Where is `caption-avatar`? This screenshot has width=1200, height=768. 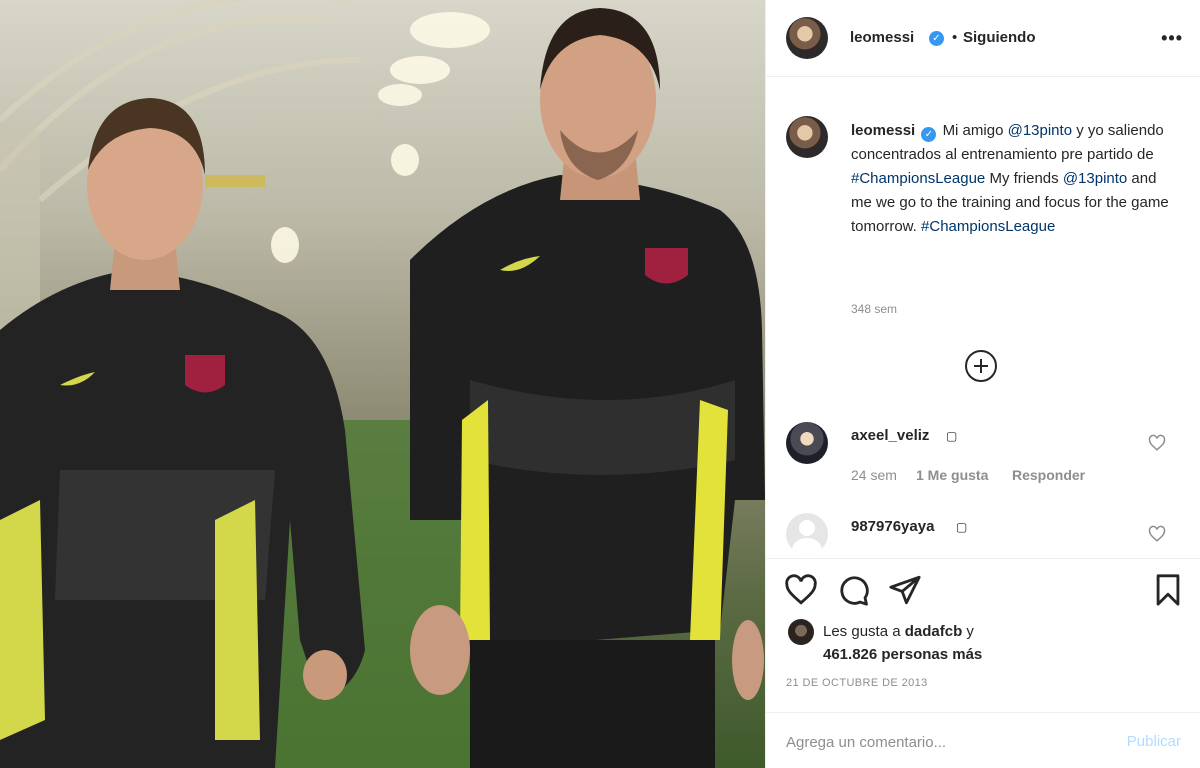 caption-avatar is located at coordinates (807, 137).